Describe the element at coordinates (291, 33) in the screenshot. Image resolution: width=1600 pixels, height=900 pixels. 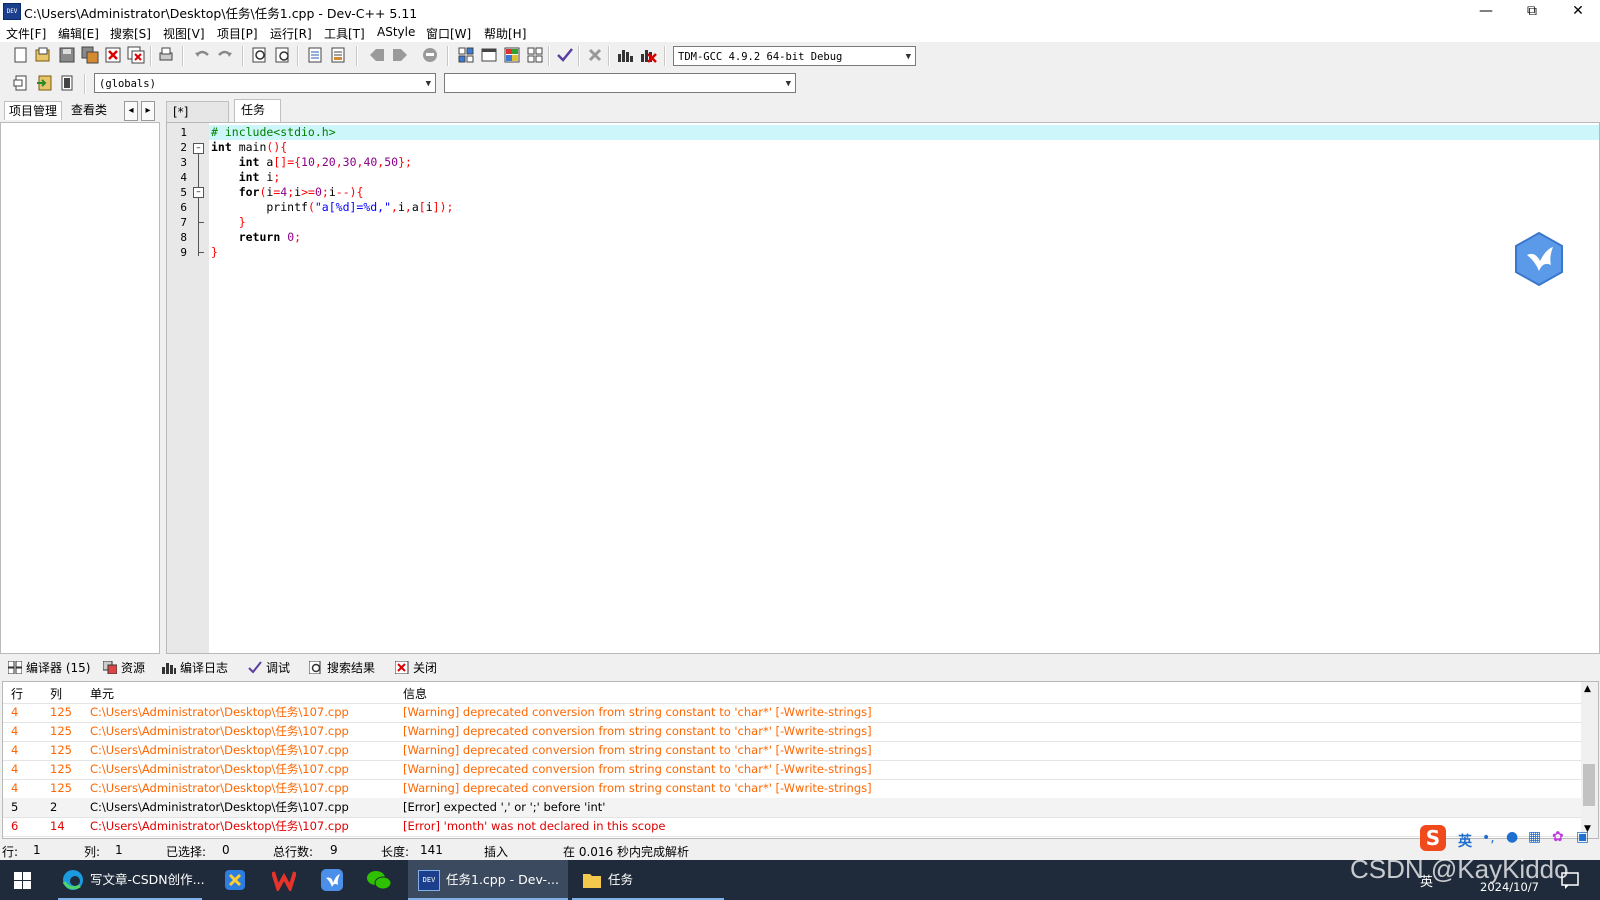
I see `menu-run: 运行[R]` at that location.